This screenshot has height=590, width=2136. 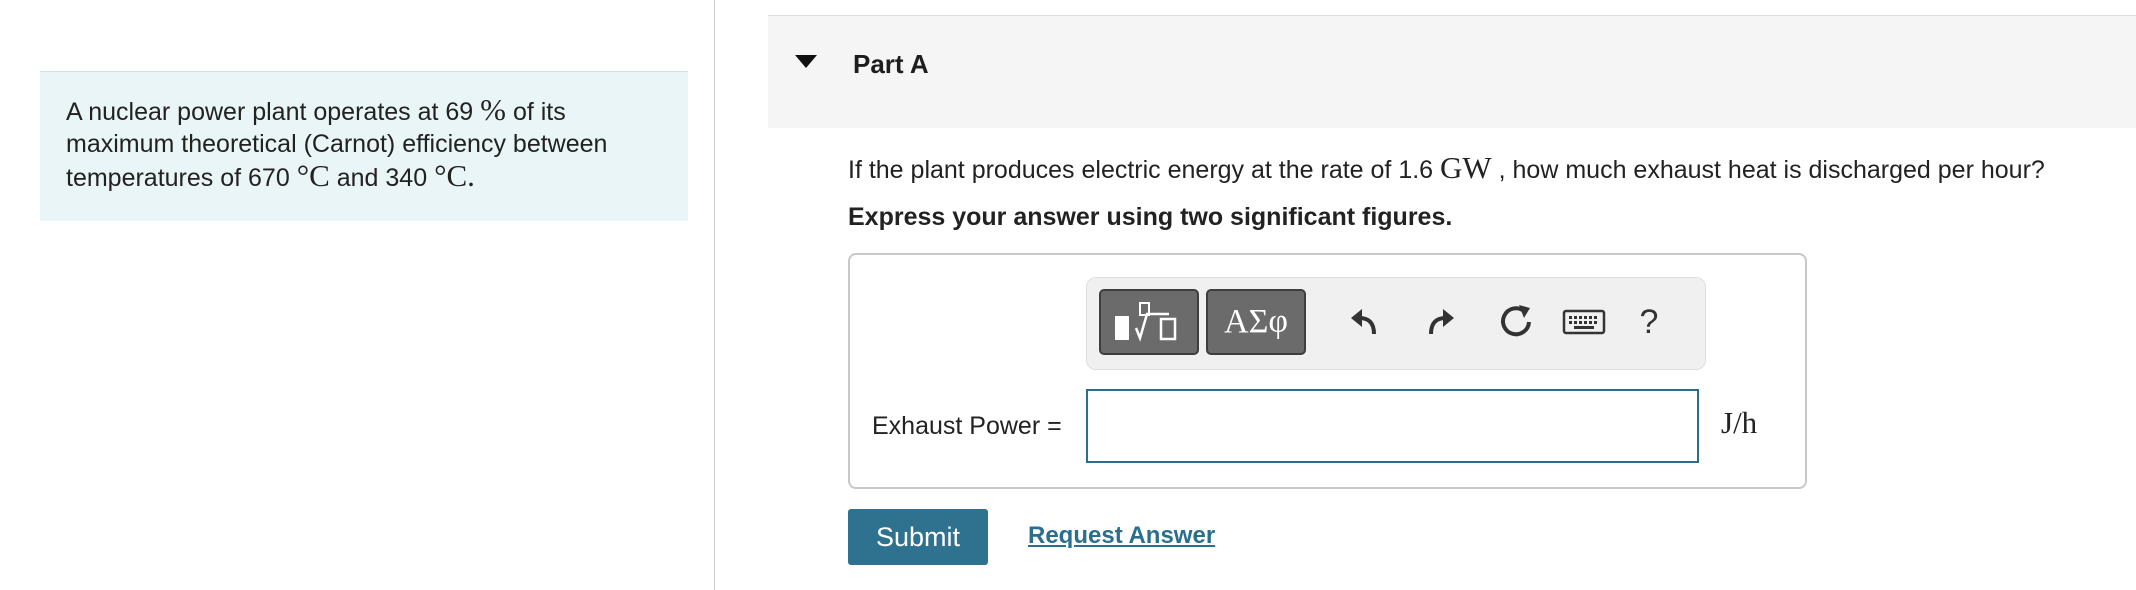 I want to click on keyboard-button, so click(x=1584, y=322).